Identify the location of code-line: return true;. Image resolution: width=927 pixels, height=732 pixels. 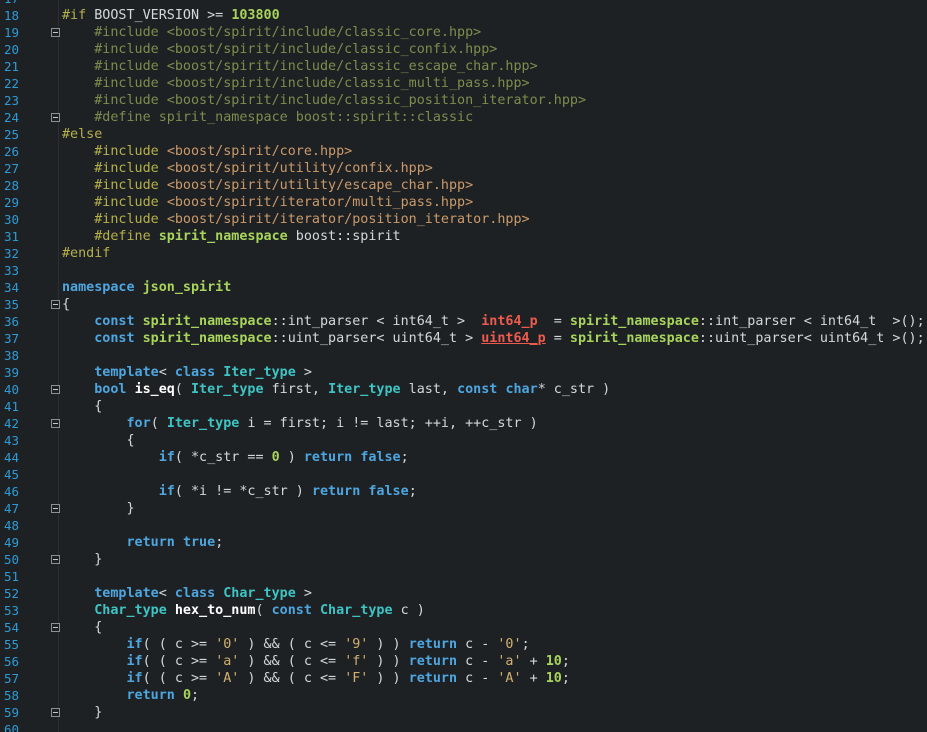
(143, 542).